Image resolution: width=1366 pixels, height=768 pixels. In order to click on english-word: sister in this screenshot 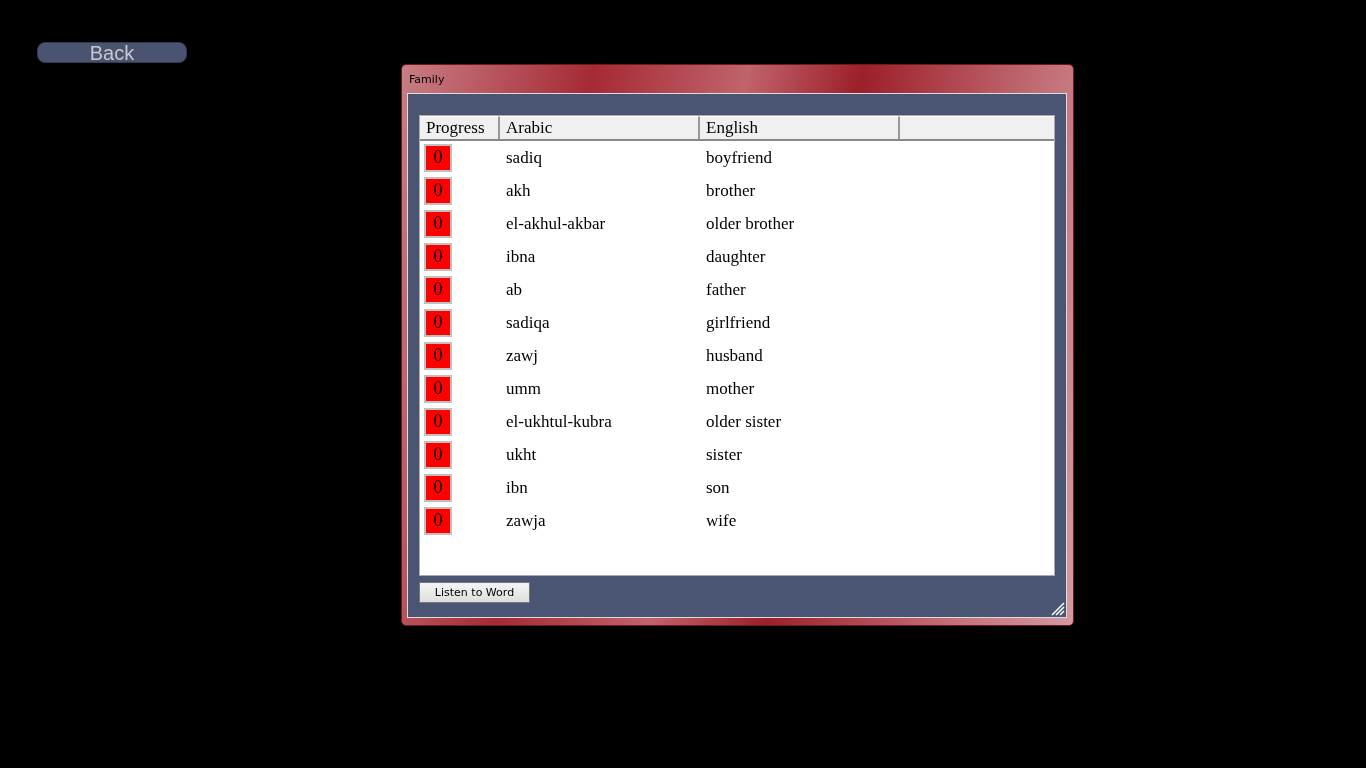, I will do `click(724, 454)`.